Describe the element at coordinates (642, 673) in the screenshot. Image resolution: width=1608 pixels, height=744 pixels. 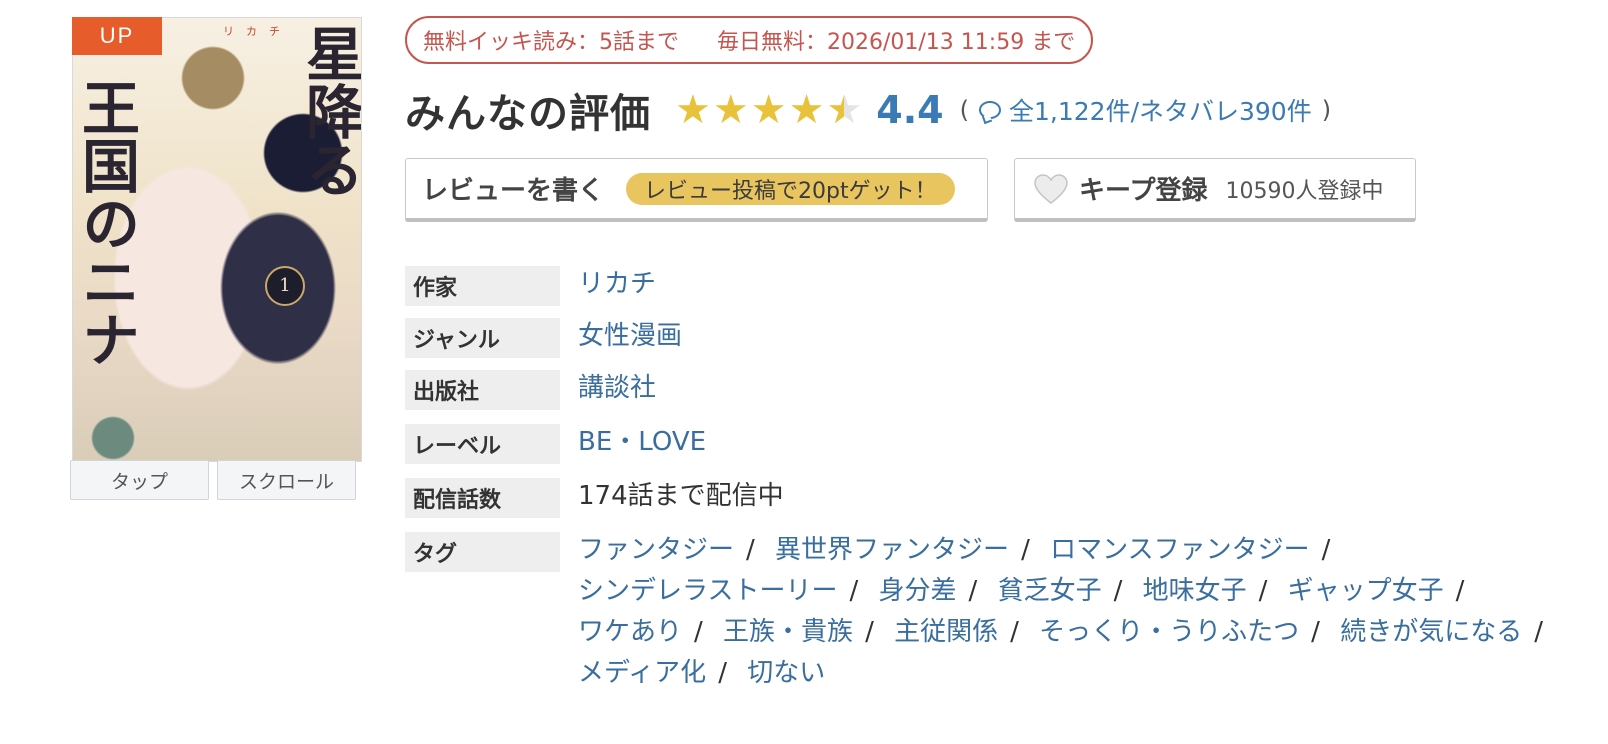
I see `tag-link: メディア化` at that location.